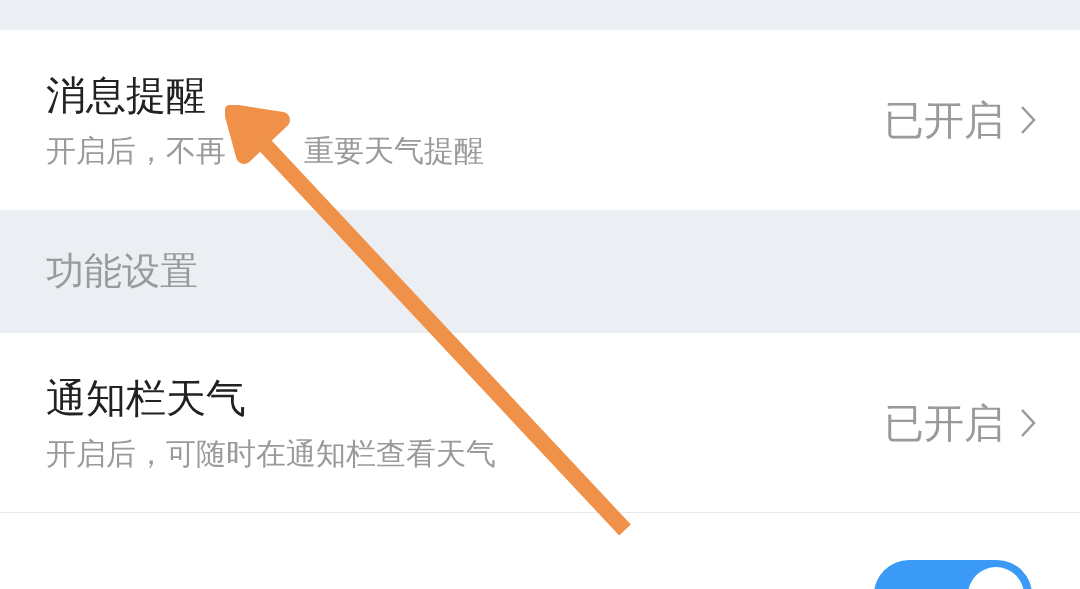 Image resolution: width=1080 pixels, height=589 pixels. Describe the element at coordinates (146, 397) in the screenshot. I see `row-title: 通知栏天气` at that location.